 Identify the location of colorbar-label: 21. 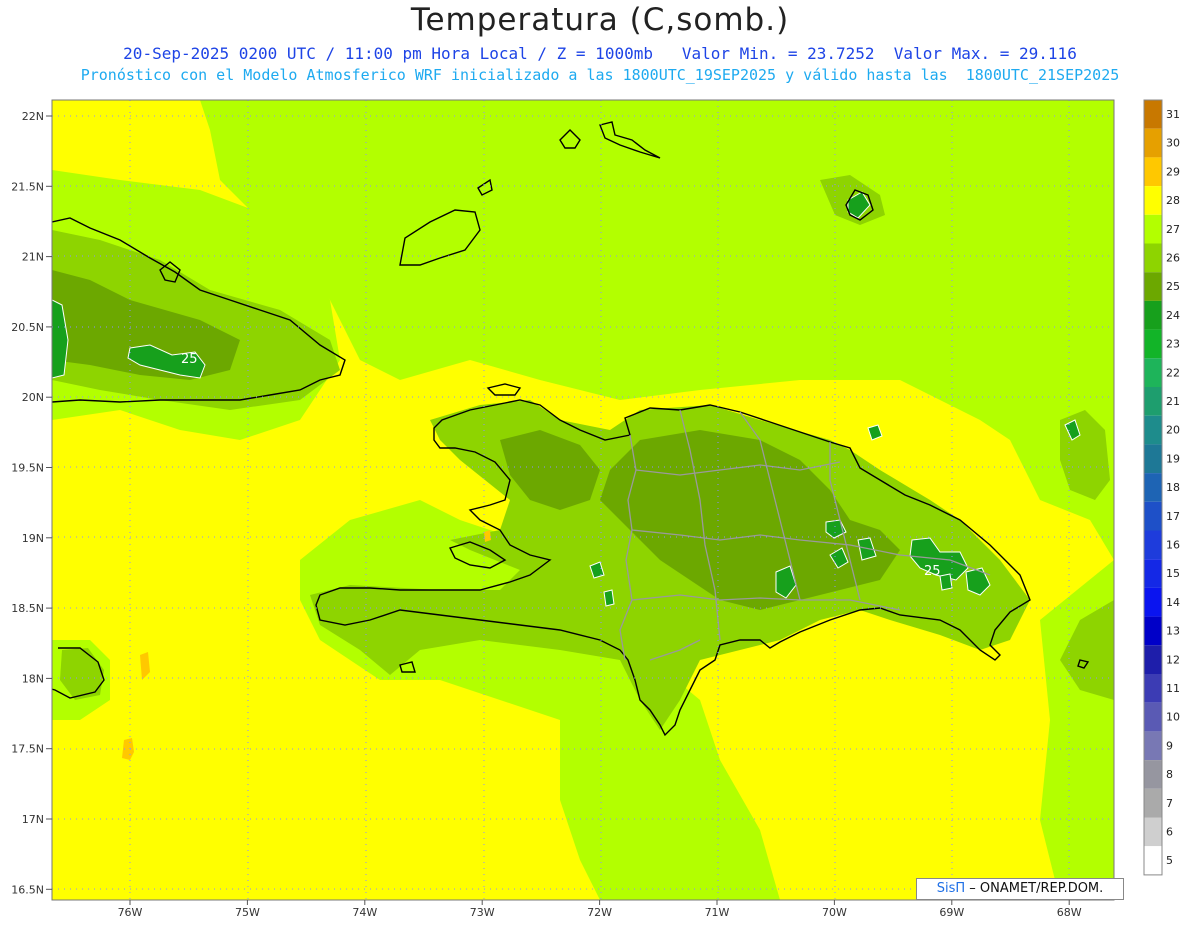
(1173, 401).